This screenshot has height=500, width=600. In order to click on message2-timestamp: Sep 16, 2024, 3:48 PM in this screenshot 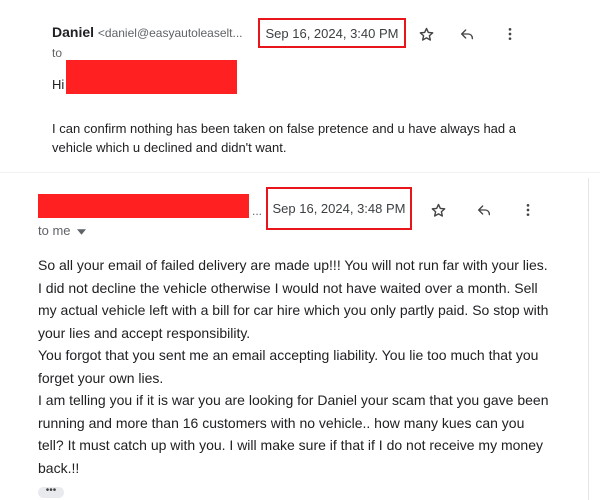, I will do `click(339, 208)`.